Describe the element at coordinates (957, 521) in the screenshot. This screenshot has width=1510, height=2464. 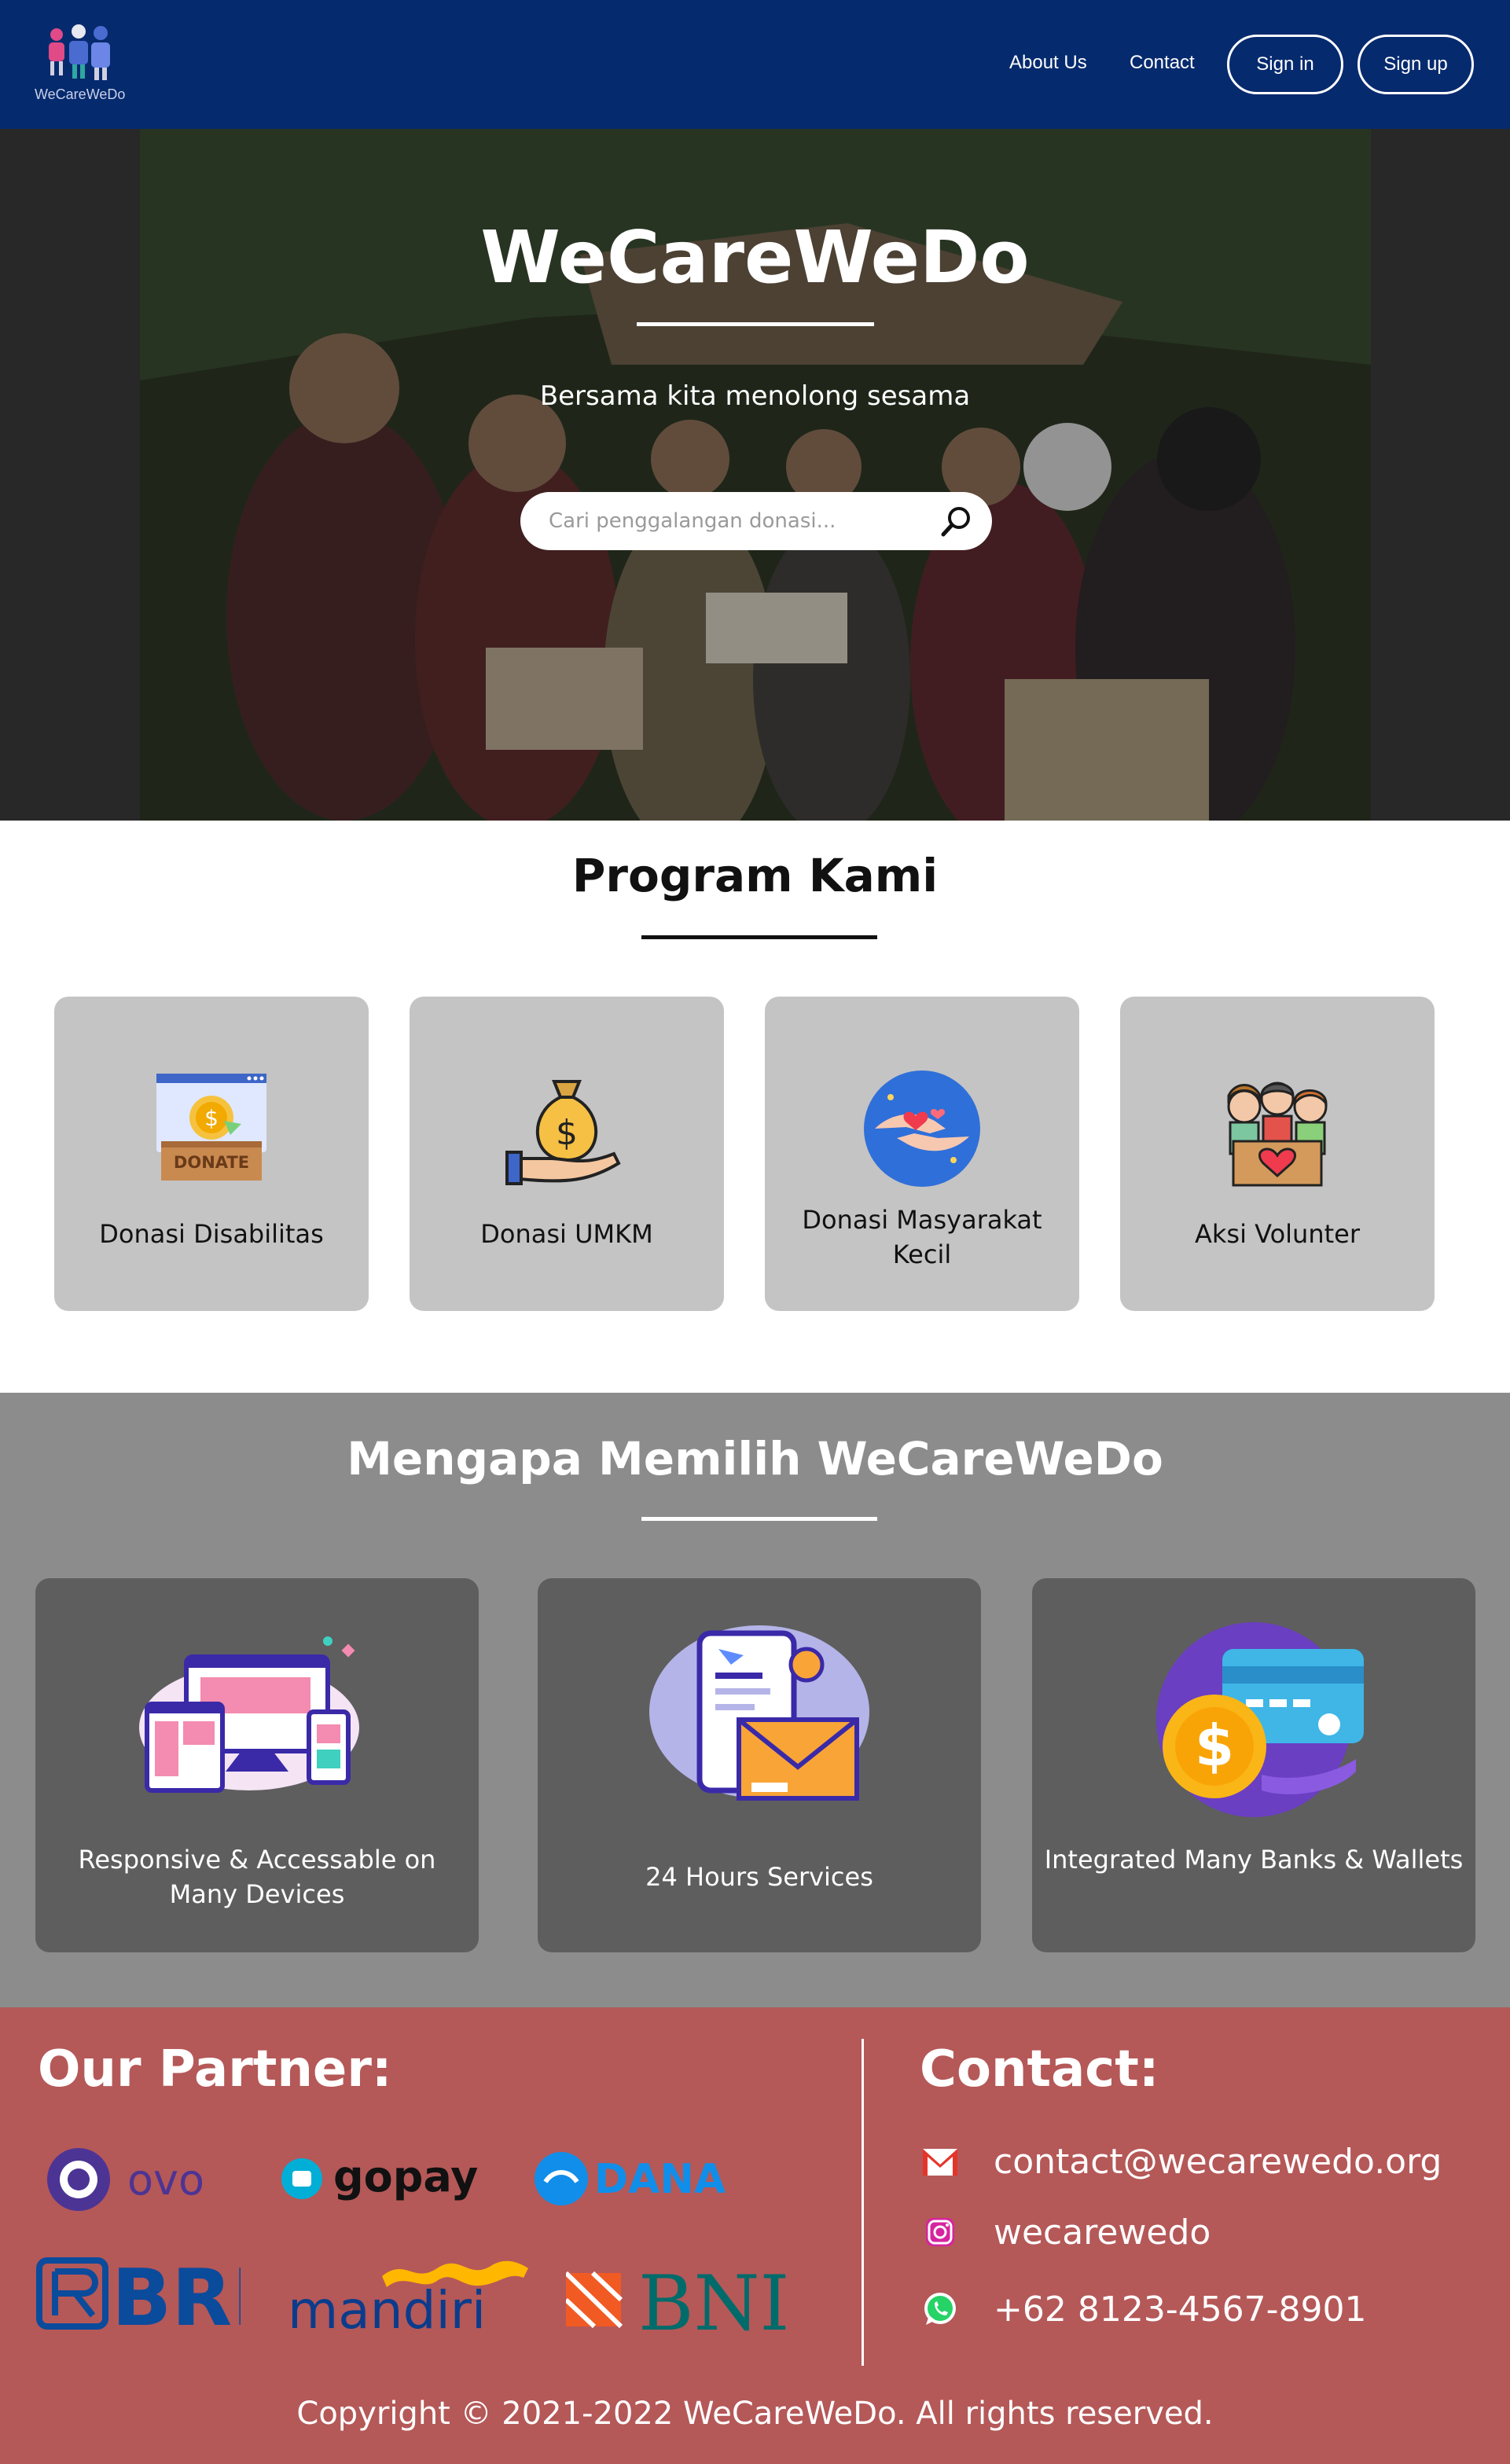
I see `search-icon` at that location.